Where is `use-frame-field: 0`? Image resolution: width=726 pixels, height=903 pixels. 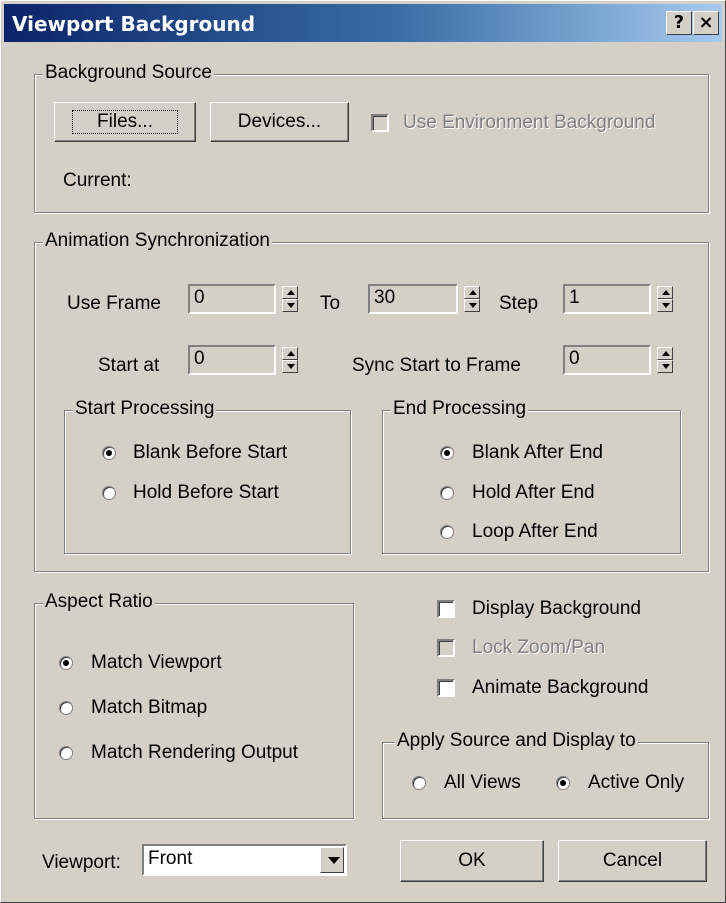
use-frame-field: 0 is located at coordinates (232, 299).